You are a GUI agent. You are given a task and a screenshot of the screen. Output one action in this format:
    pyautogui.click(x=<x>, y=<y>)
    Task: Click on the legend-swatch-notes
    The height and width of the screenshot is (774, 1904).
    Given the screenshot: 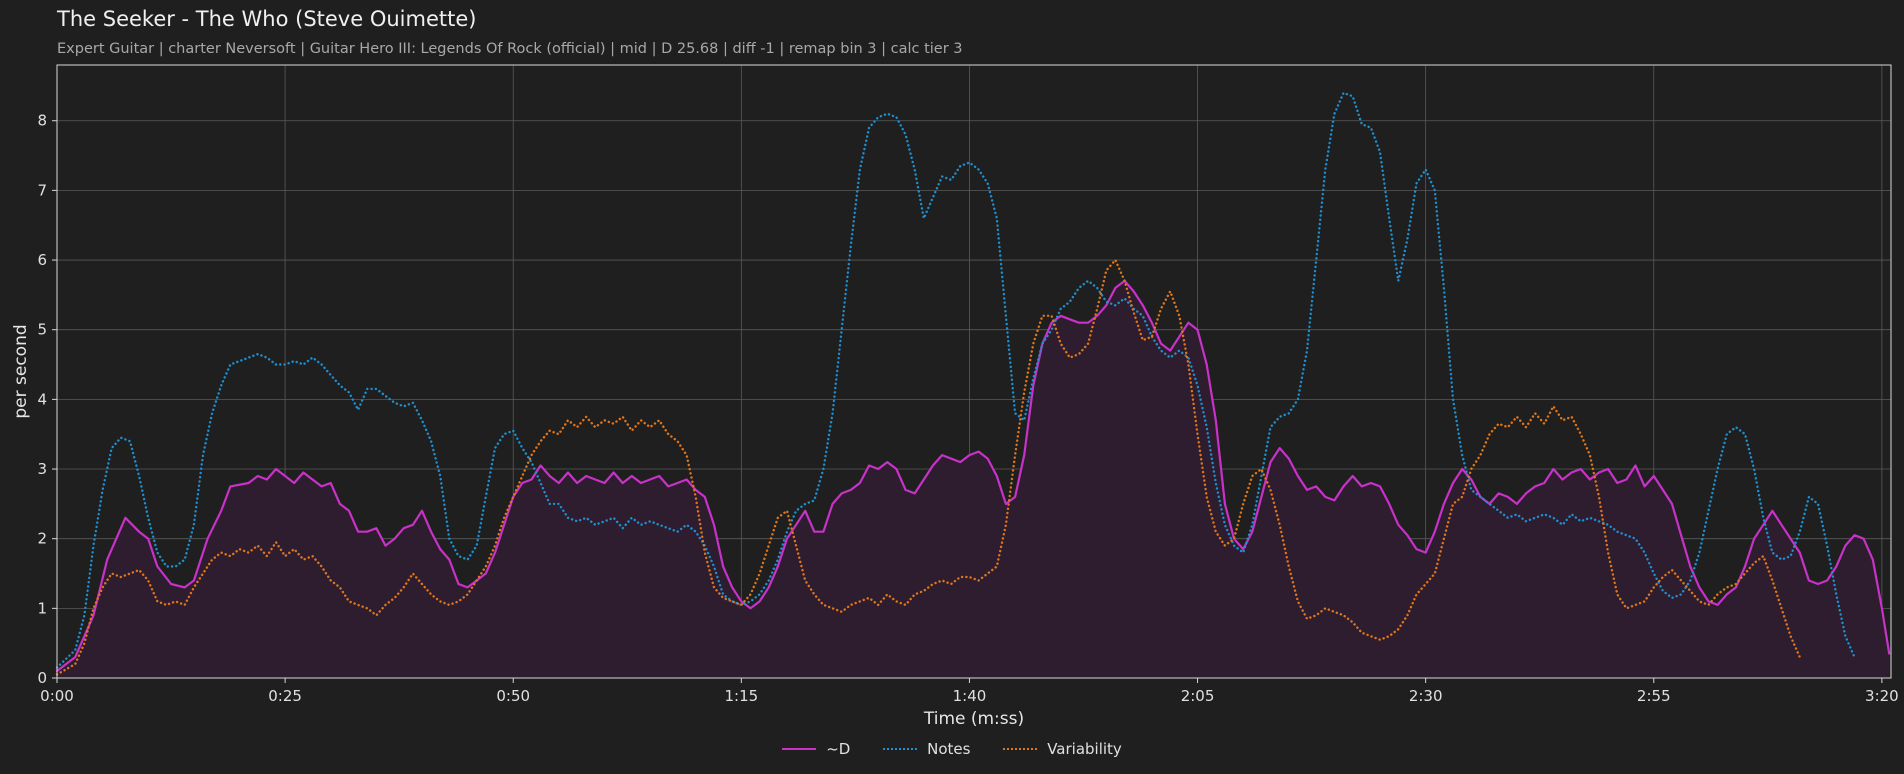 What is the action you would take?
    pyautogui.click(x=900, y=749)
    